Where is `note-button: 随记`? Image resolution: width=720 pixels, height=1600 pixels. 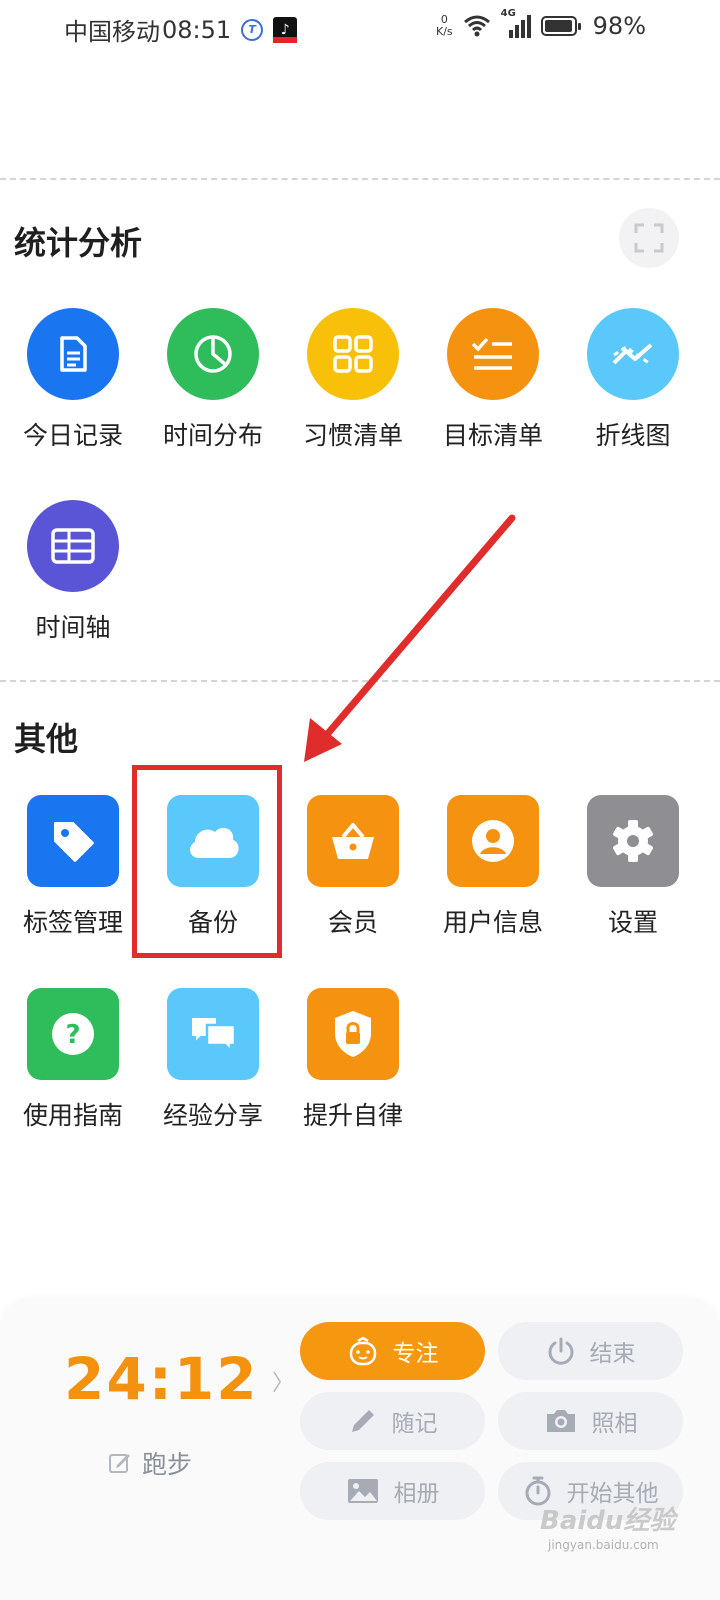
note-button: 随记 is located at coordinates (392, 1421).